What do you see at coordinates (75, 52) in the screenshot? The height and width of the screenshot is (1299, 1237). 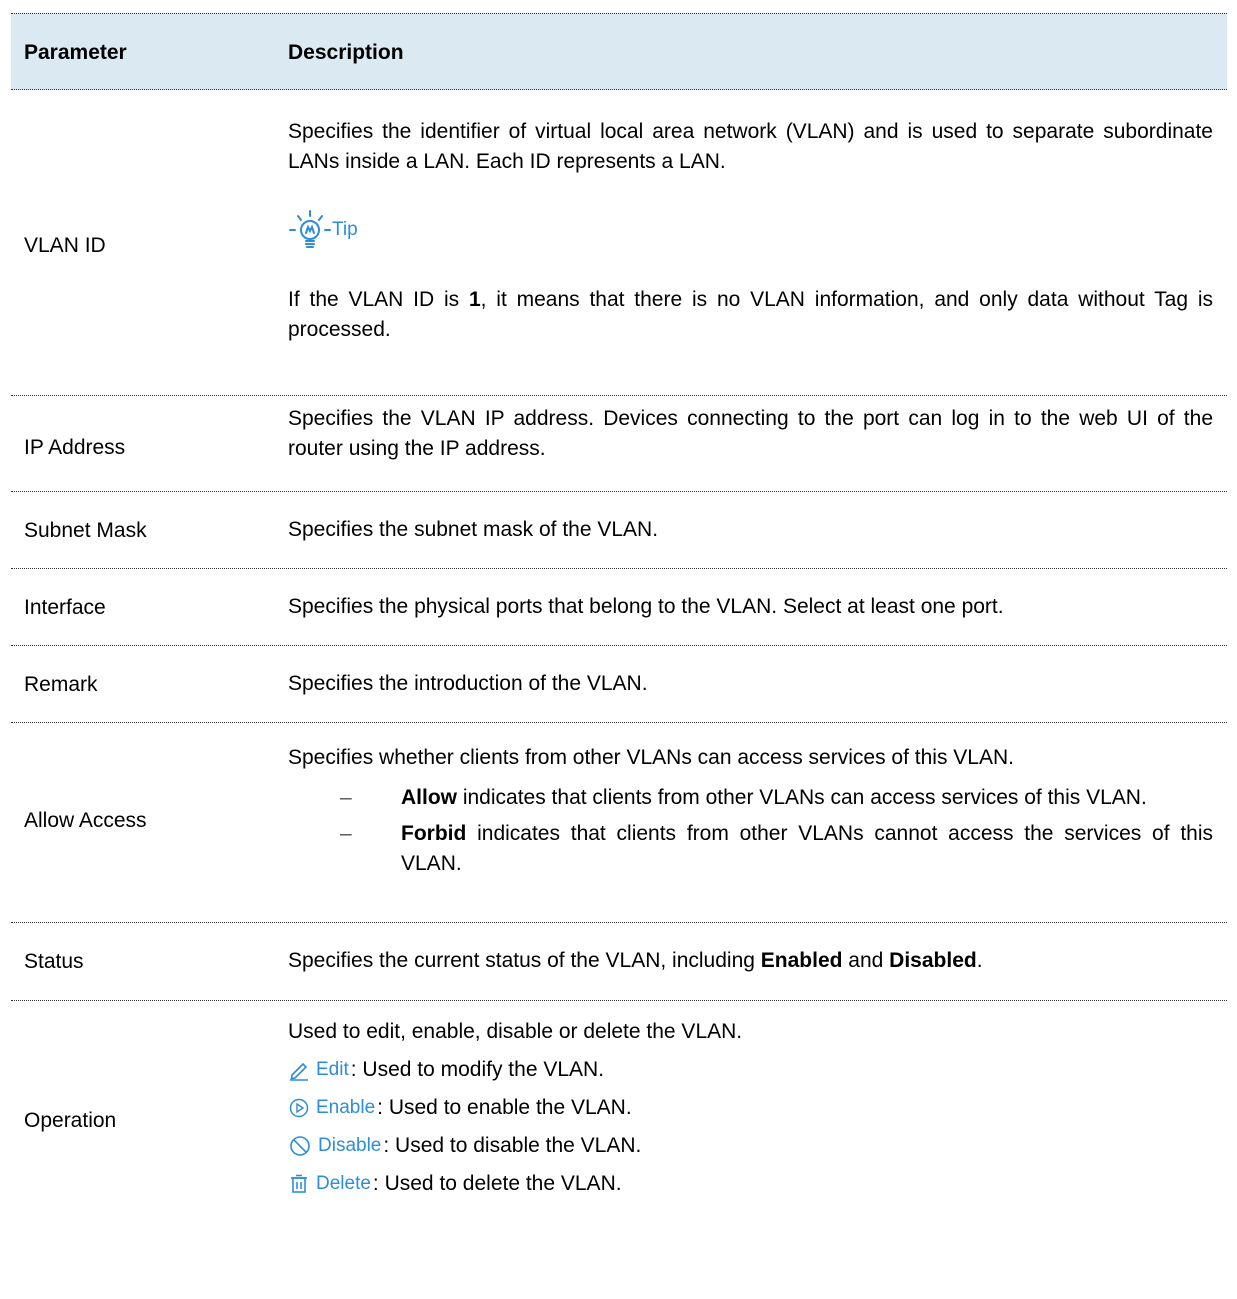 I see `header-parameter: Parameter` at bounding box center [75, 52].